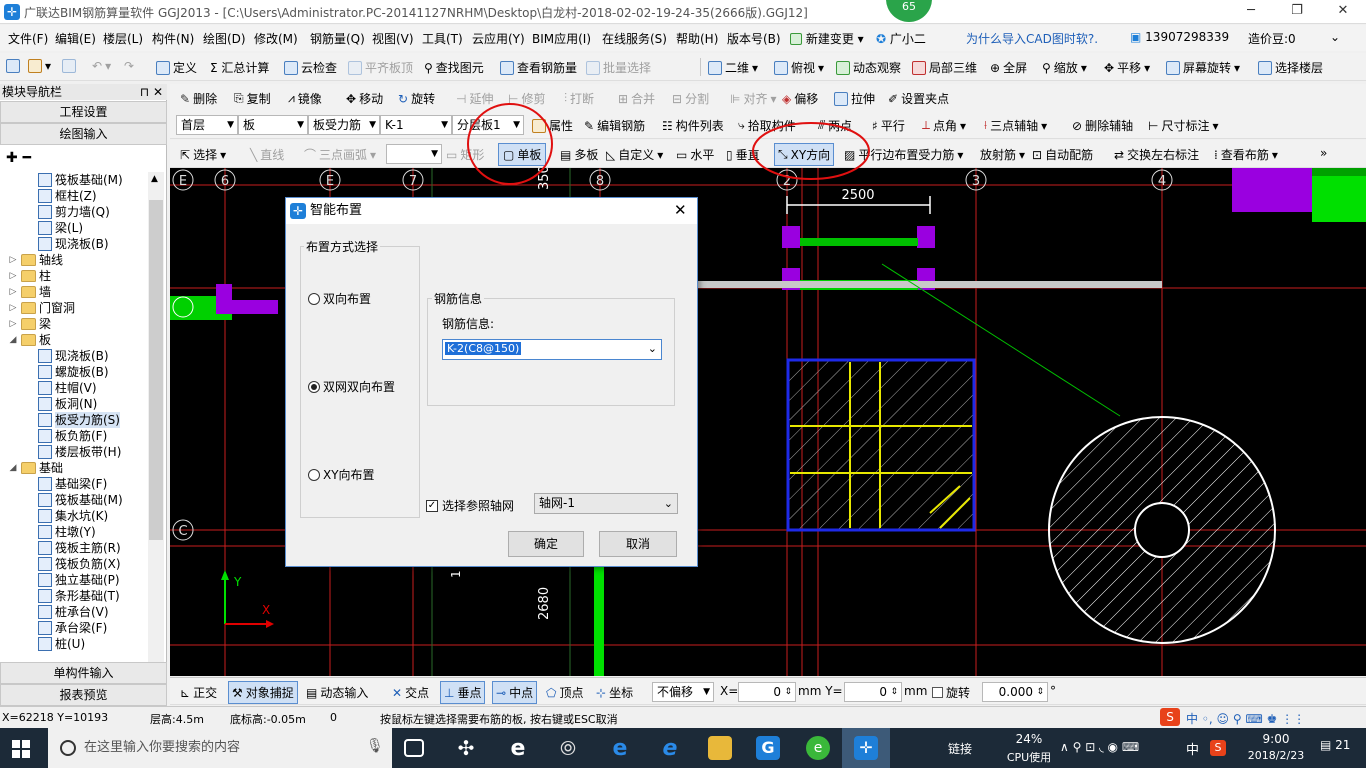 The image size is (1366, 768). I want to click on point-angle-button: ⟂ 点角 ▾, so click(944, 125).